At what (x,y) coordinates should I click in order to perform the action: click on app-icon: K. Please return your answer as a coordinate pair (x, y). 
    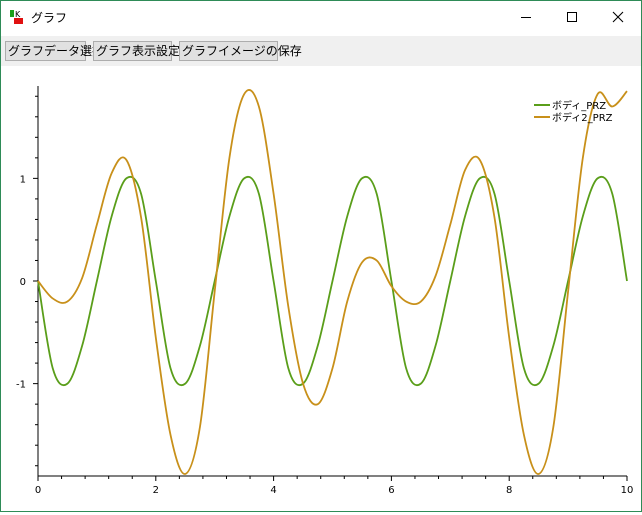
    Looking at the image, I should click on (16, 17).